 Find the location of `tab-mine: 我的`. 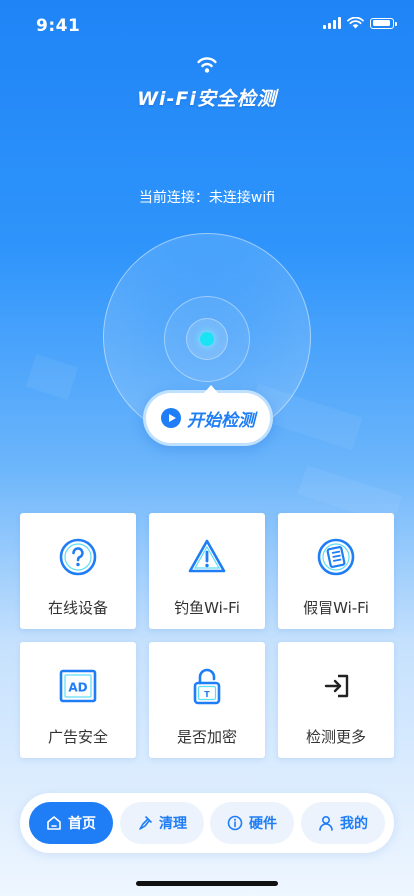

tab-mine: 我的 is located at coordinates (343, 823).